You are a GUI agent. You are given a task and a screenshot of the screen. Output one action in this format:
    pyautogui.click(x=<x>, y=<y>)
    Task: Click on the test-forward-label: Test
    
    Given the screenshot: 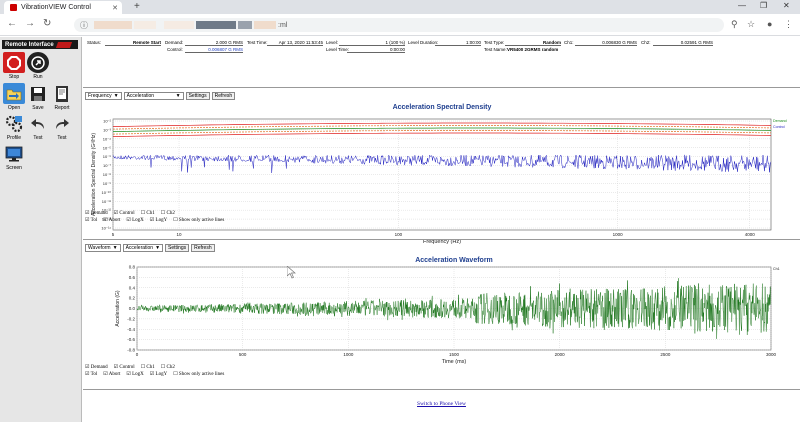 What is the action you would take?
    pyautogui.click(x=62, y=138)
    